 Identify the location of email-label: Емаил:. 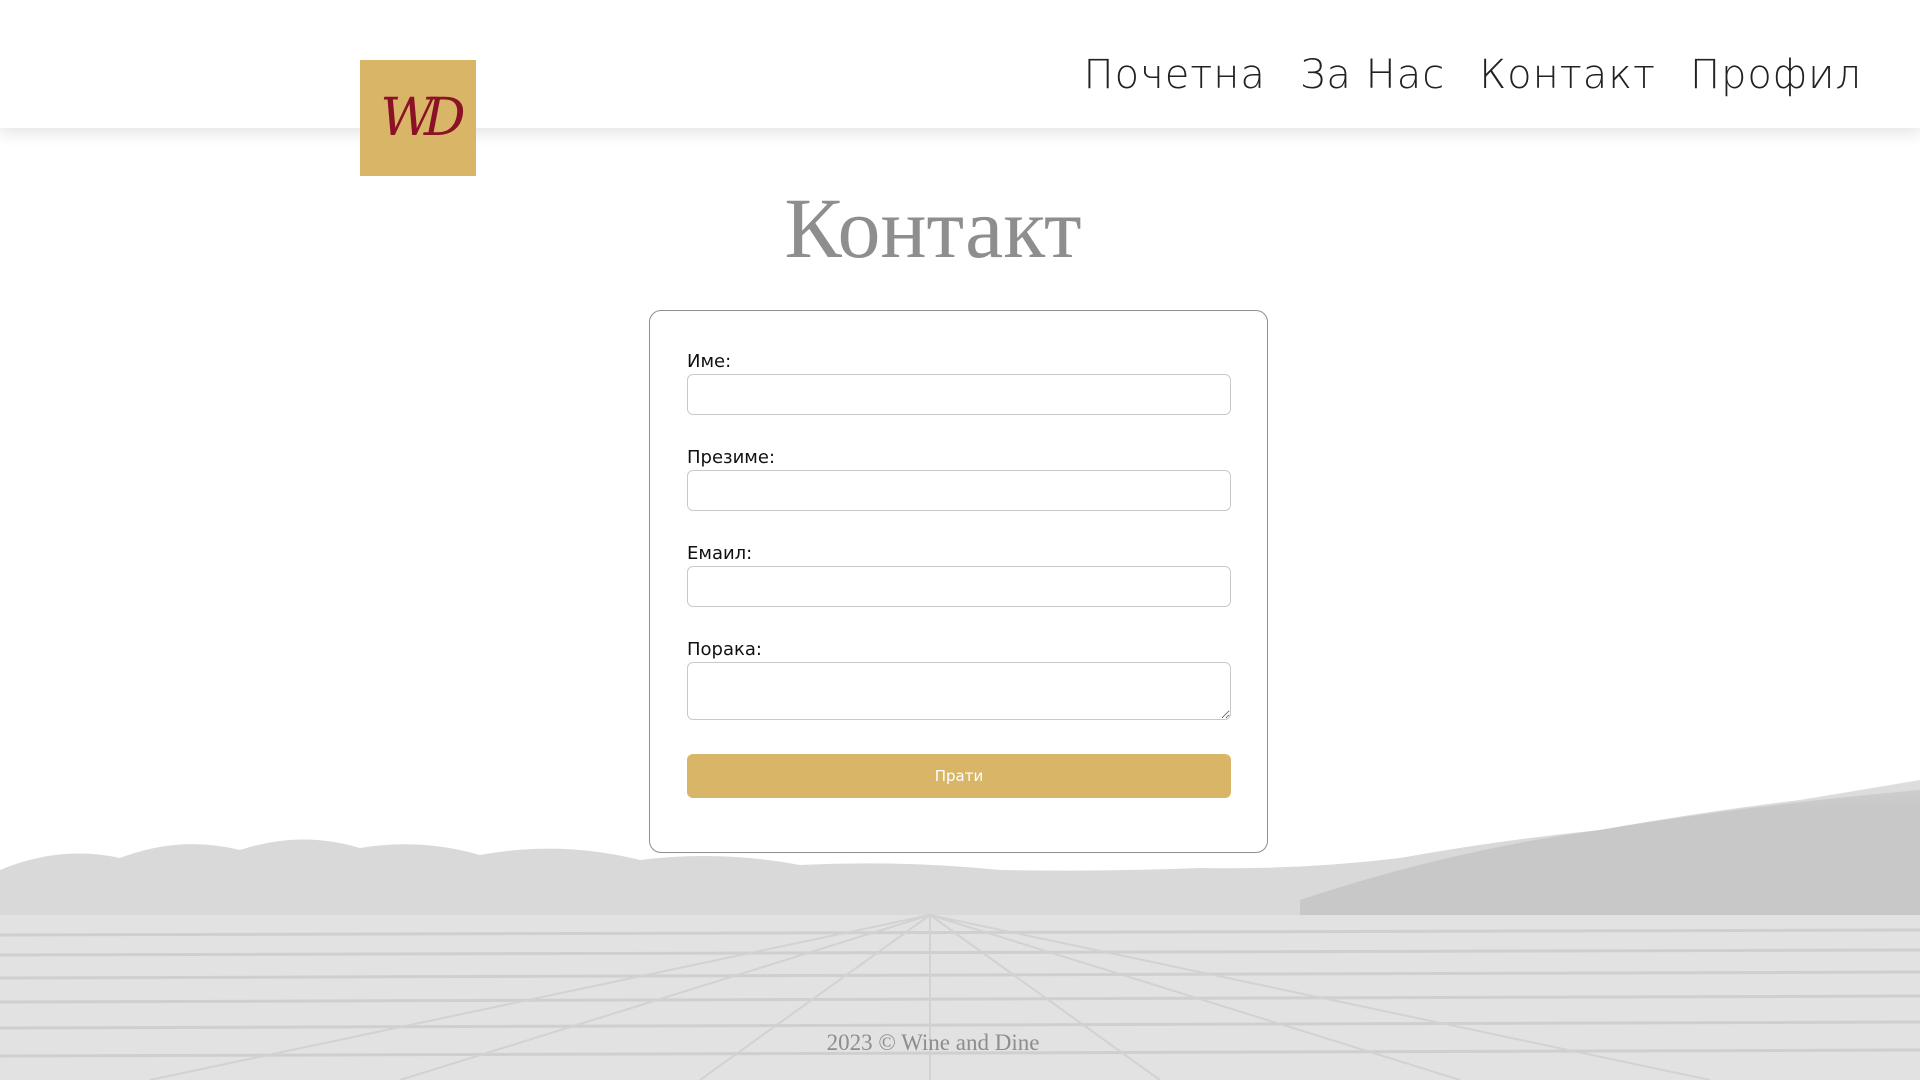
(720, 553).